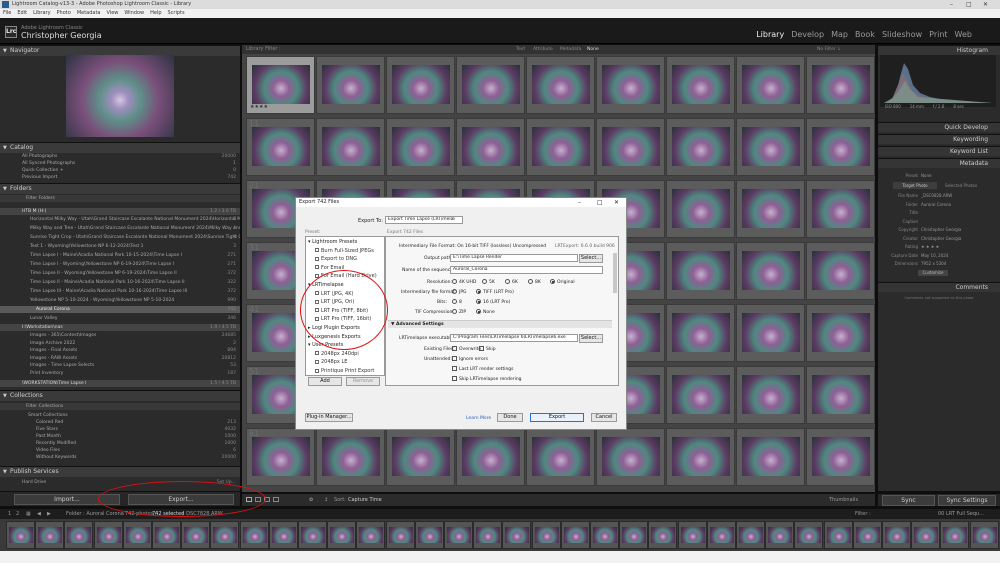 This screenshot has width=1000, height=563. Describe the element at coordinates (969, 4) in the screenshot. I see `maximize-icon: □` at that location.